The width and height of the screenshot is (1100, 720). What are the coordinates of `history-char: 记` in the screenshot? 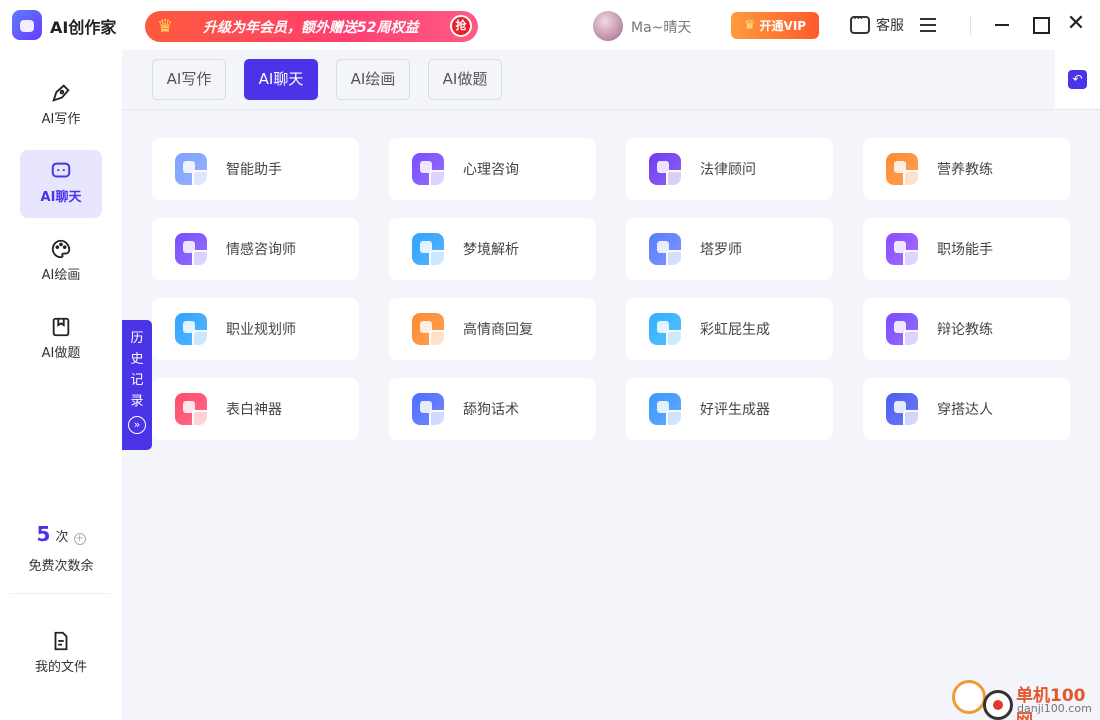 It's located at (137, 380).